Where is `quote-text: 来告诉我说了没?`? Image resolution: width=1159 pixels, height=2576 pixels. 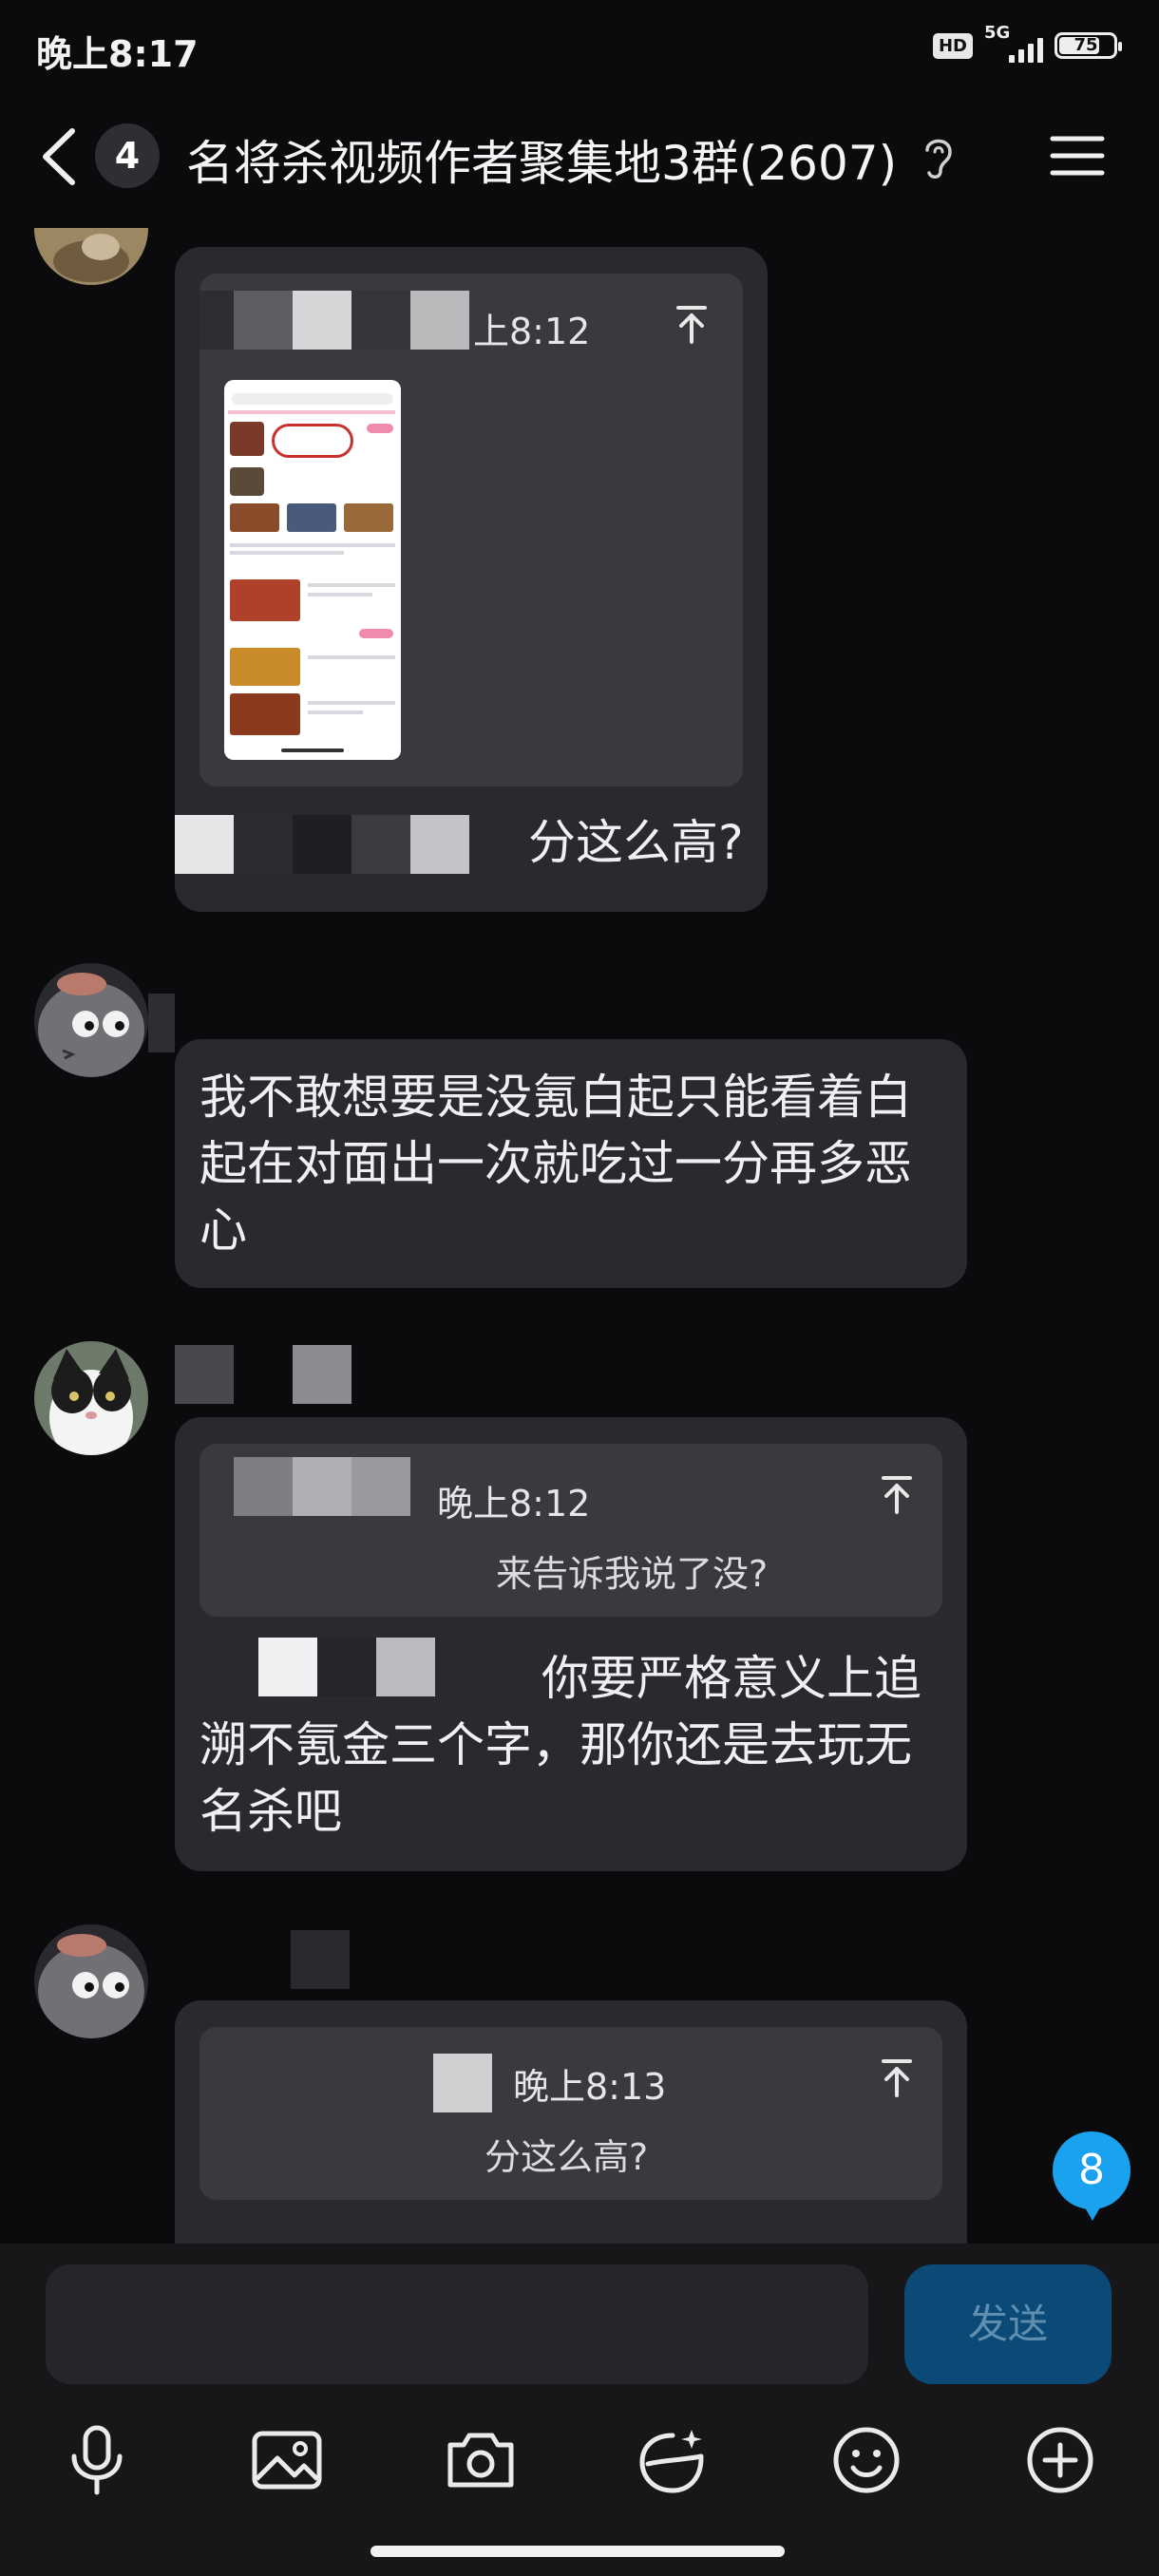 quote-text: 来告诉我说了没? is located at coordinates (632, 1574).